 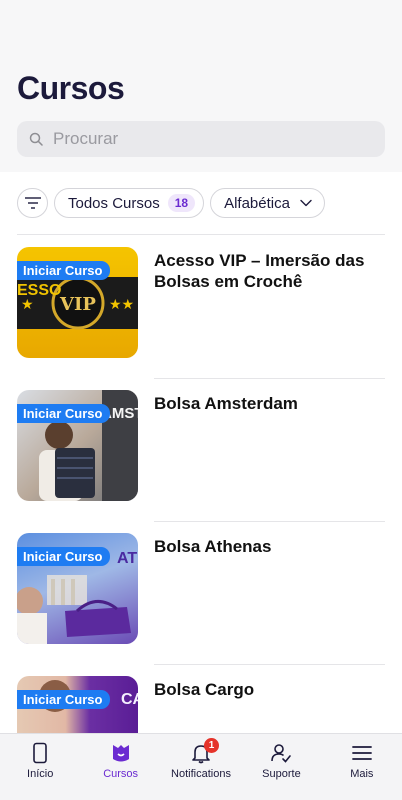 What do you see at coordinates (121, 304) in the screenshot?
I see `star-icon: ★★` at bounding box center [121, 304].